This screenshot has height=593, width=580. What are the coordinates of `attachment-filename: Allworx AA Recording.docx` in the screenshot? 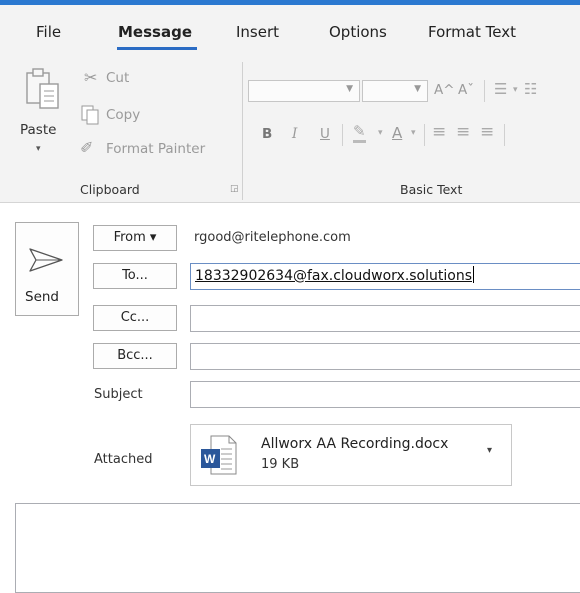 It's located at (355, 444).